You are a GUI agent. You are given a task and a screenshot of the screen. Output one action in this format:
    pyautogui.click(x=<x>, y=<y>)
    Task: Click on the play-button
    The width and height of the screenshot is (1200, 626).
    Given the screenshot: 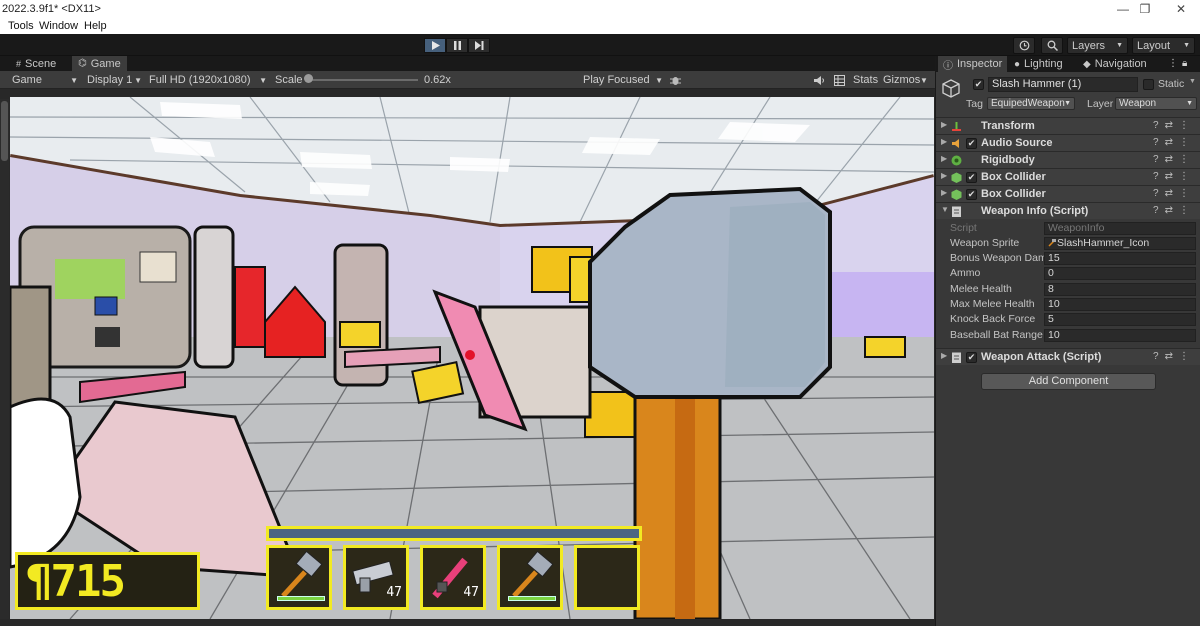 What is the action you would take?
    pyautogui.click(x=435, y=45)
    